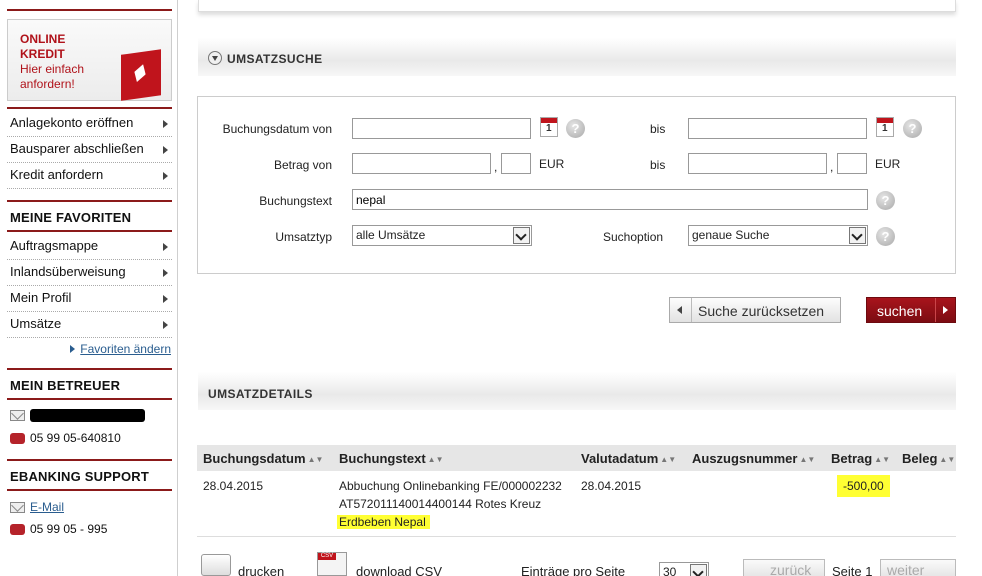  I want to click on search-button: suchen, so click(911, 310).